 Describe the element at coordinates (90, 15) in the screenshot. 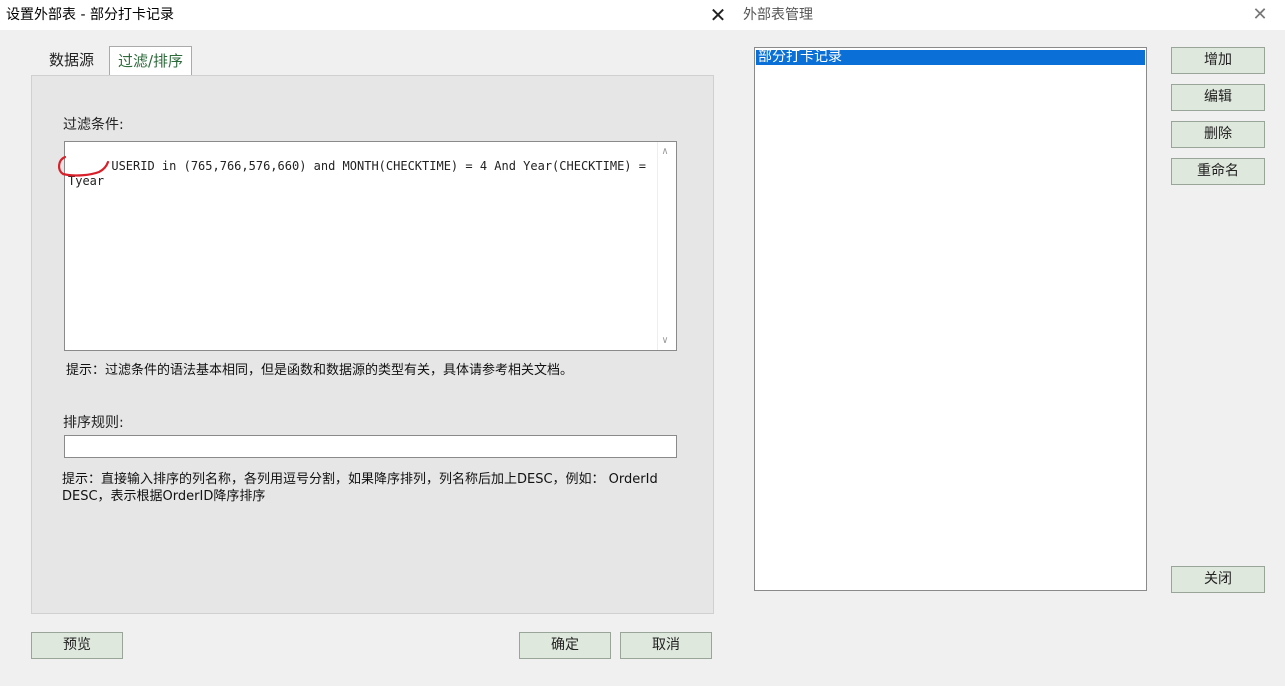

I see `window-title: 设置外部表 - 部分打卡记录` at that location.